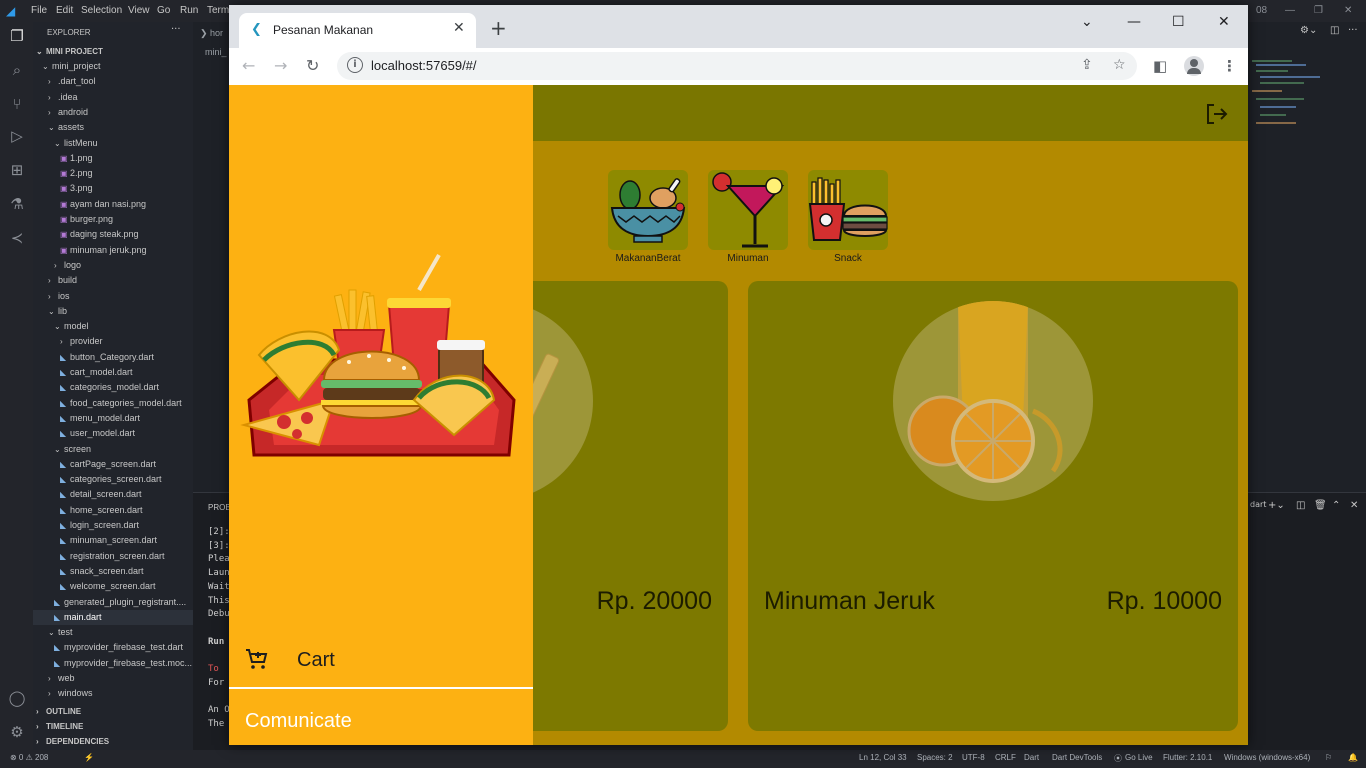 The height and width of the screenshot is (768, 1366). What do you see at coordinates (17, 170) in the screenshot?
I see `extensions-icon: ⊞` at bounding box center [17, 170].